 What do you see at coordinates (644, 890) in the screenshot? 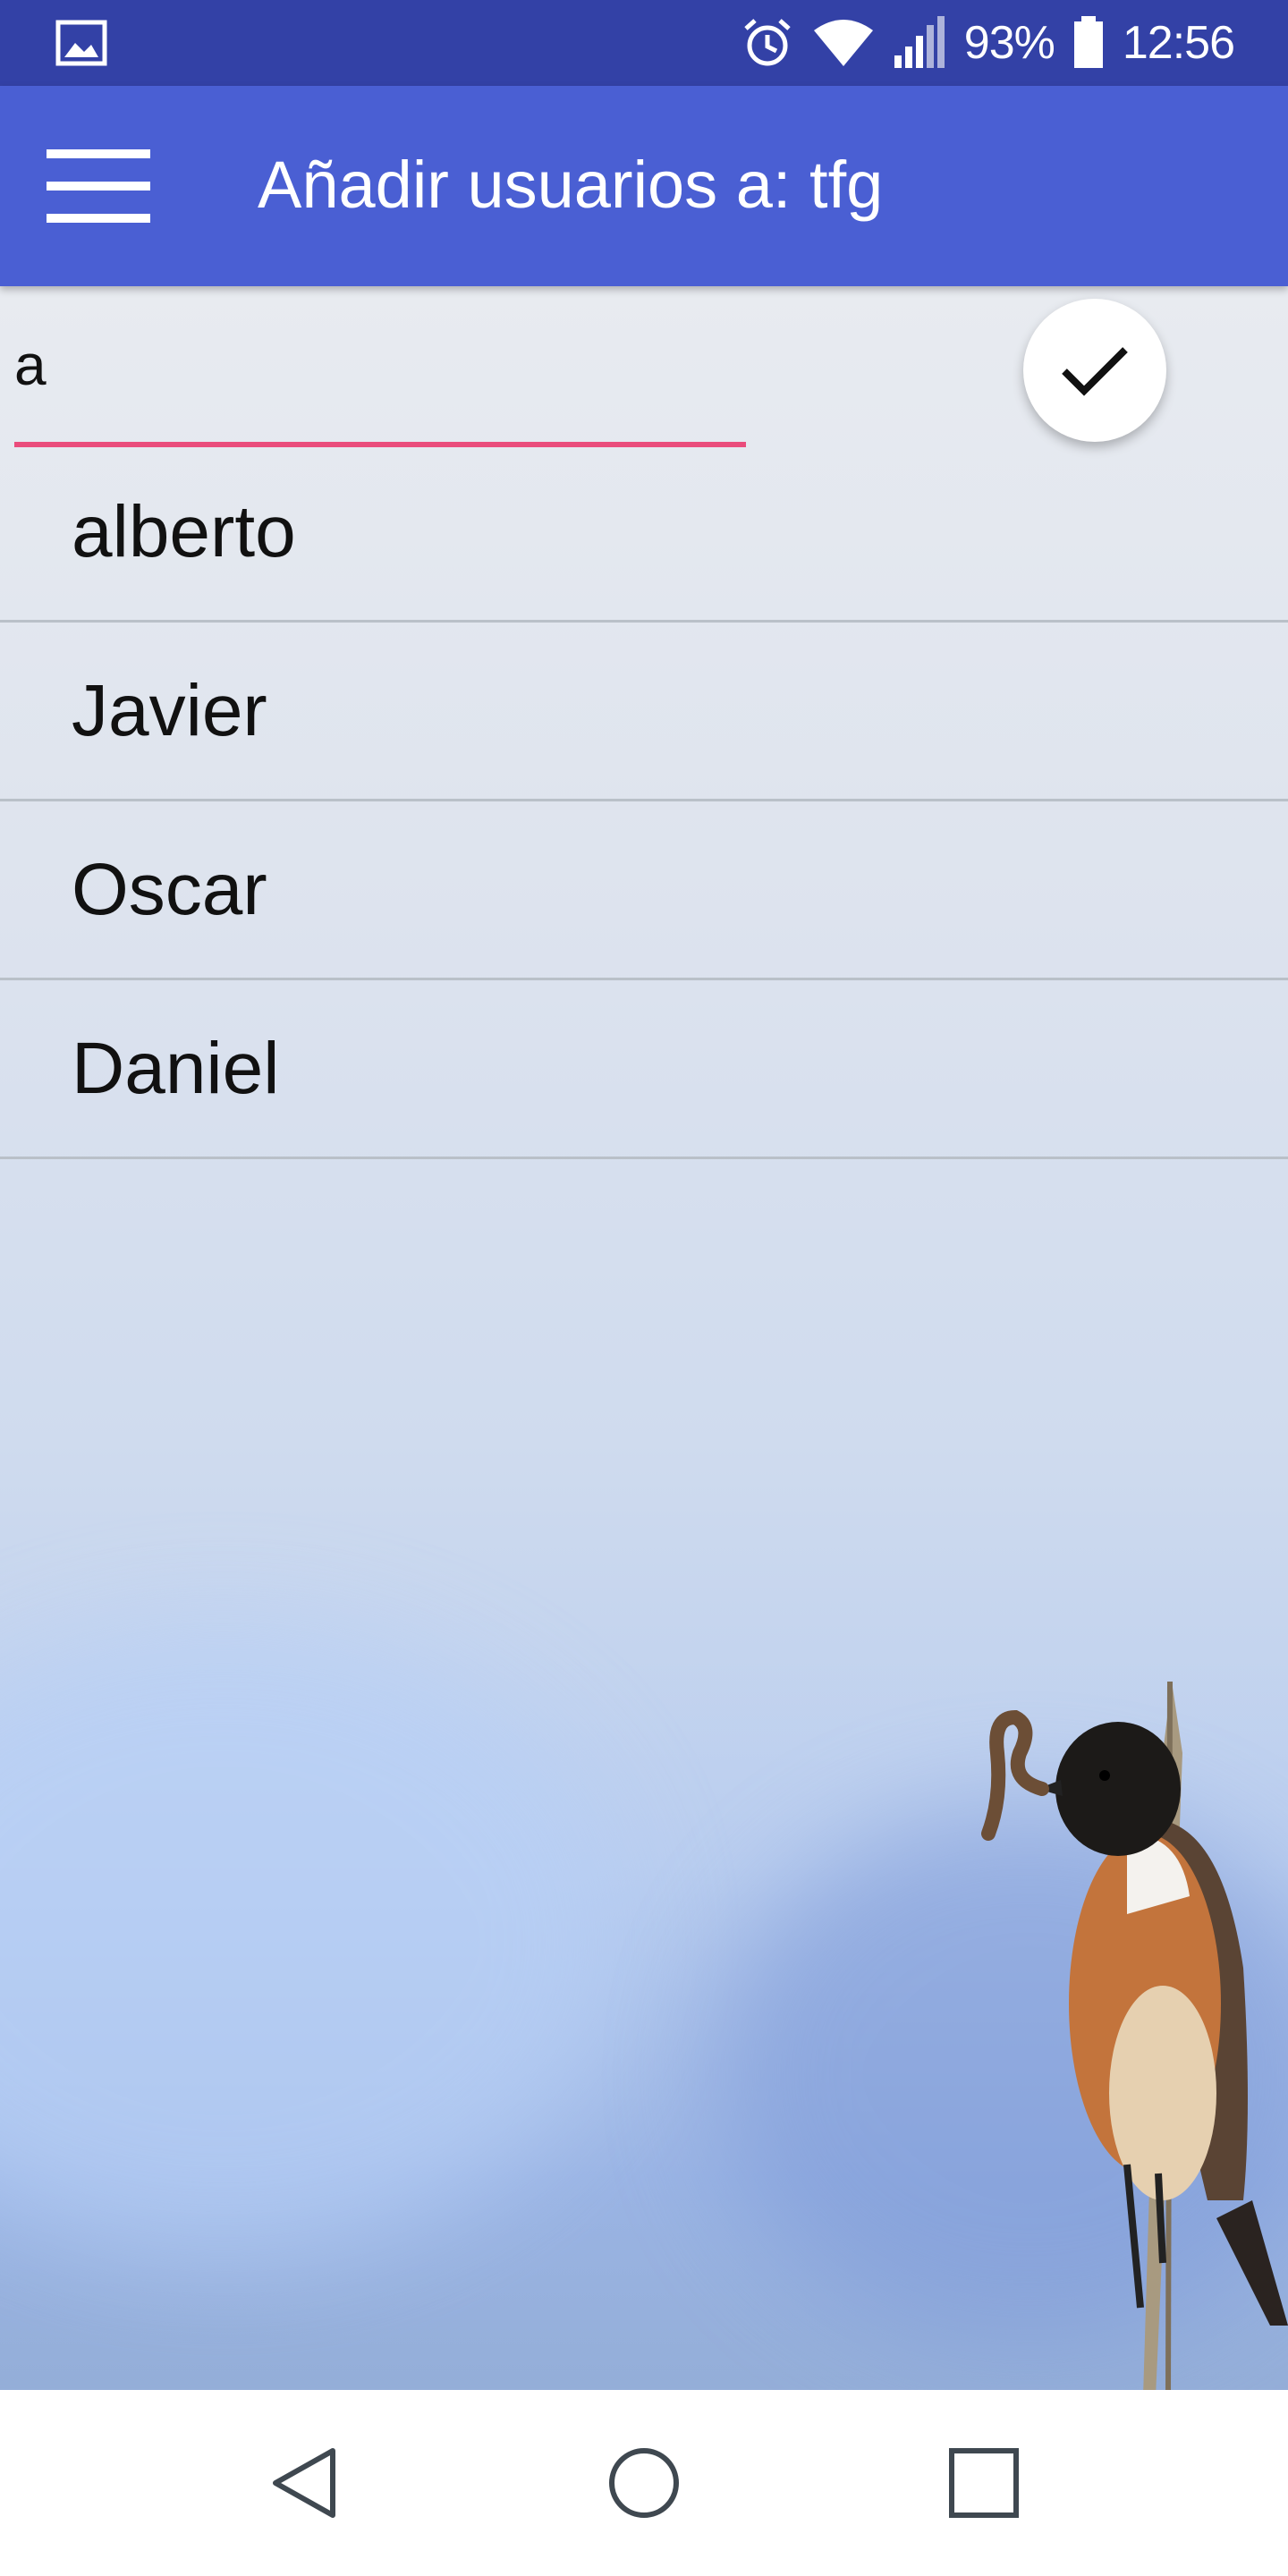
I see `list-item: Oscar` at bounding box center [644, 890].